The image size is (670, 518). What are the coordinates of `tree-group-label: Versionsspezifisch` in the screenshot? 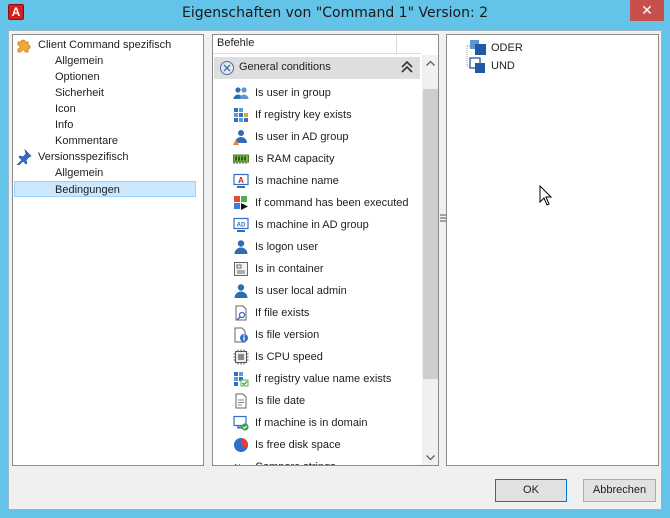 It's located at (83, 157).